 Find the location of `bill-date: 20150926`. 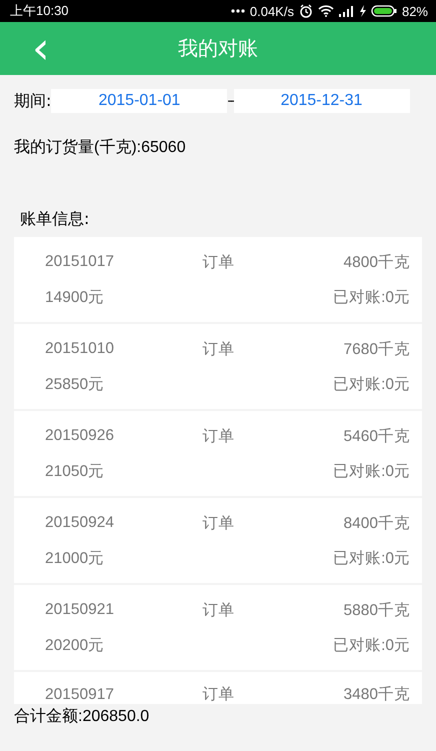

bill-date: 20150926 is located at coordinates (79, 436).